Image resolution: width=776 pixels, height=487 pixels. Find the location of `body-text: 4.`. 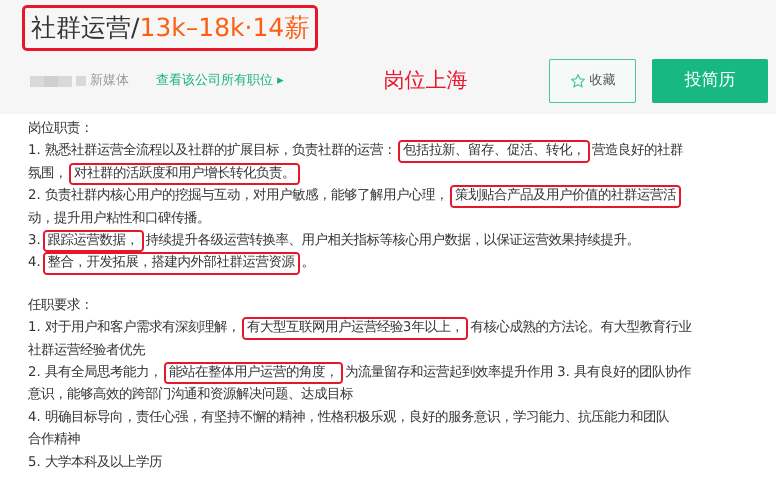

body-text: 4. is located at coordinates (34, 263).